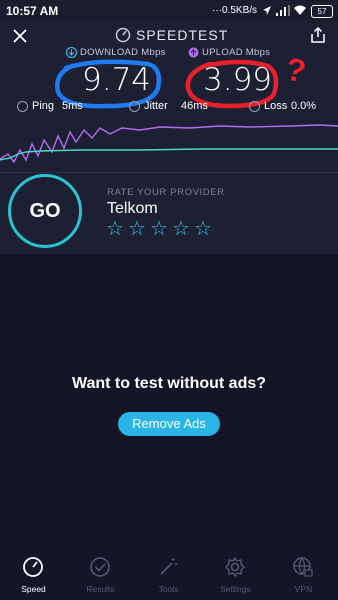  What do you see at coordinates (169, 11) in the screenshot?
I see `status-bar: 10:57 AM ··· 0.5KB/s 57` at bounding box center [169, 11].